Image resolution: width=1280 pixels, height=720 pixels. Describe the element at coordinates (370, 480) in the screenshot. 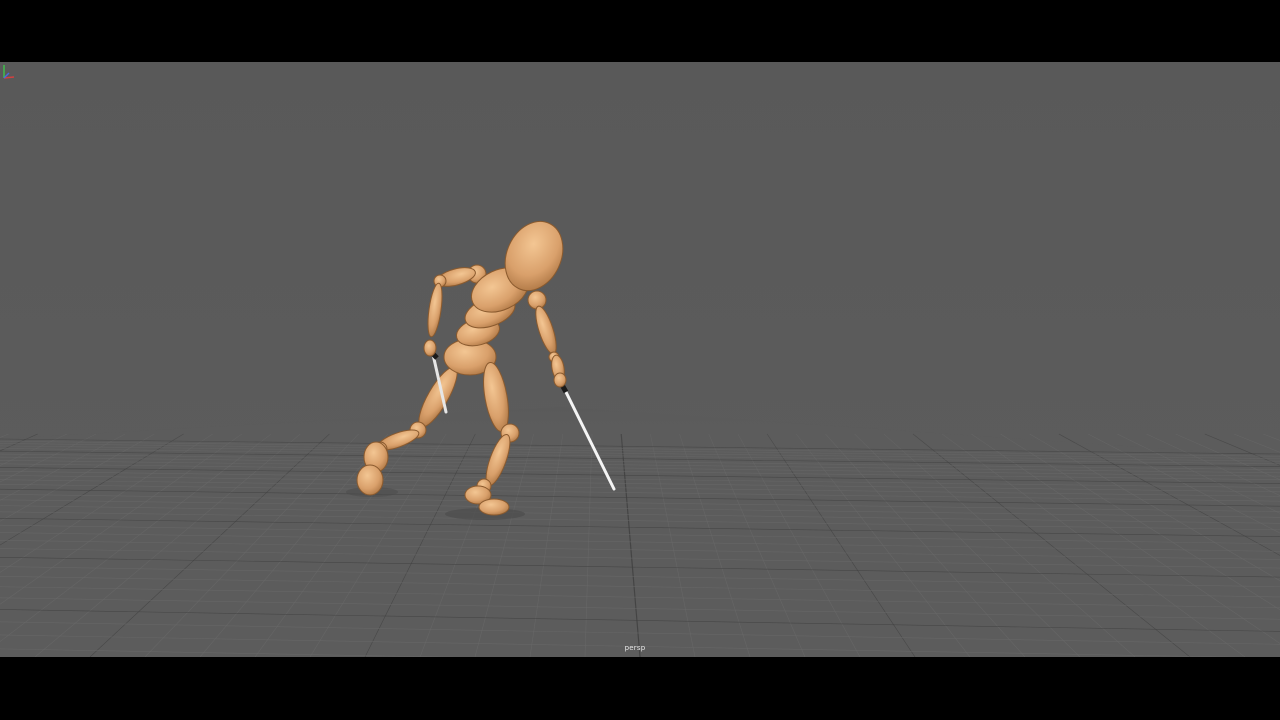

I see `foot-back-toe` at that location.